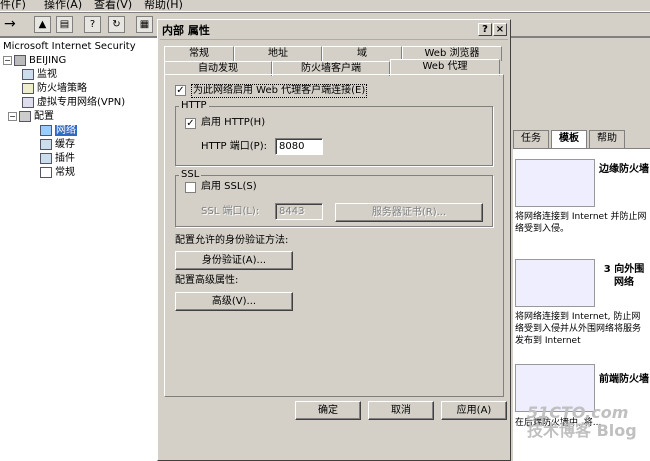 The image size is (650, 461). What do you see at coordinates (63, 5) in the screenshot?
I see `menu-action: 操作(A)` at bounding box center [63, 5].